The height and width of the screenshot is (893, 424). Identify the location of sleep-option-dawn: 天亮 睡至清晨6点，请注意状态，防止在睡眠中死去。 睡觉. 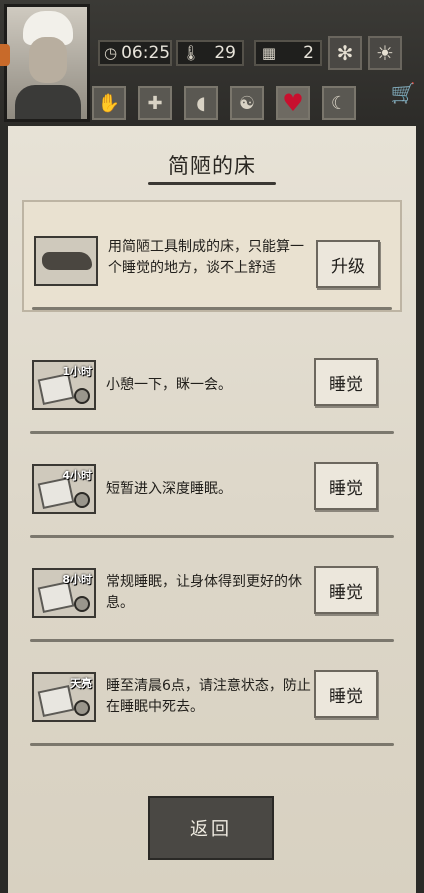
(212, 697).